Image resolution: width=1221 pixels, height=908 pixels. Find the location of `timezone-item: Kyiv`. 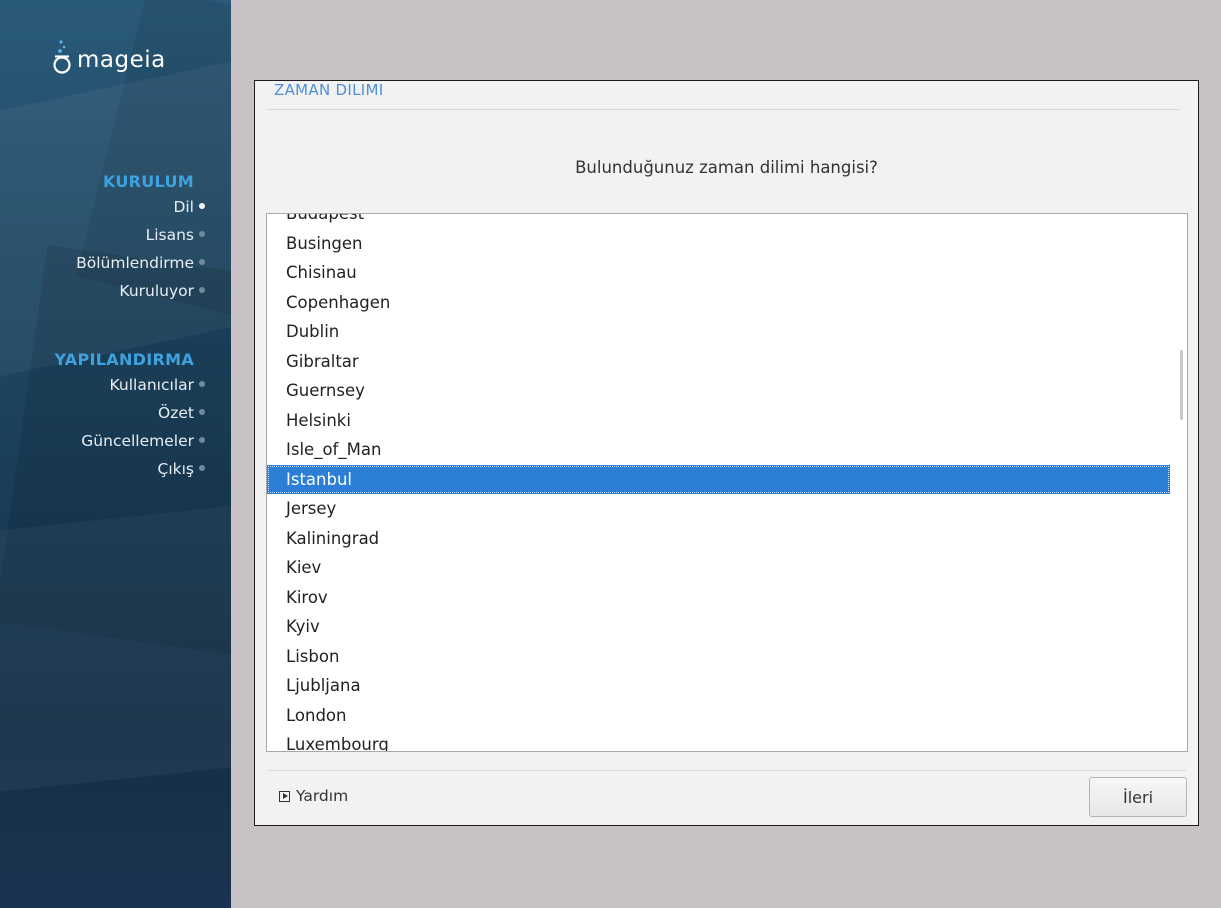

timezone-item: Kyiv is located at coordinates (718, 627).